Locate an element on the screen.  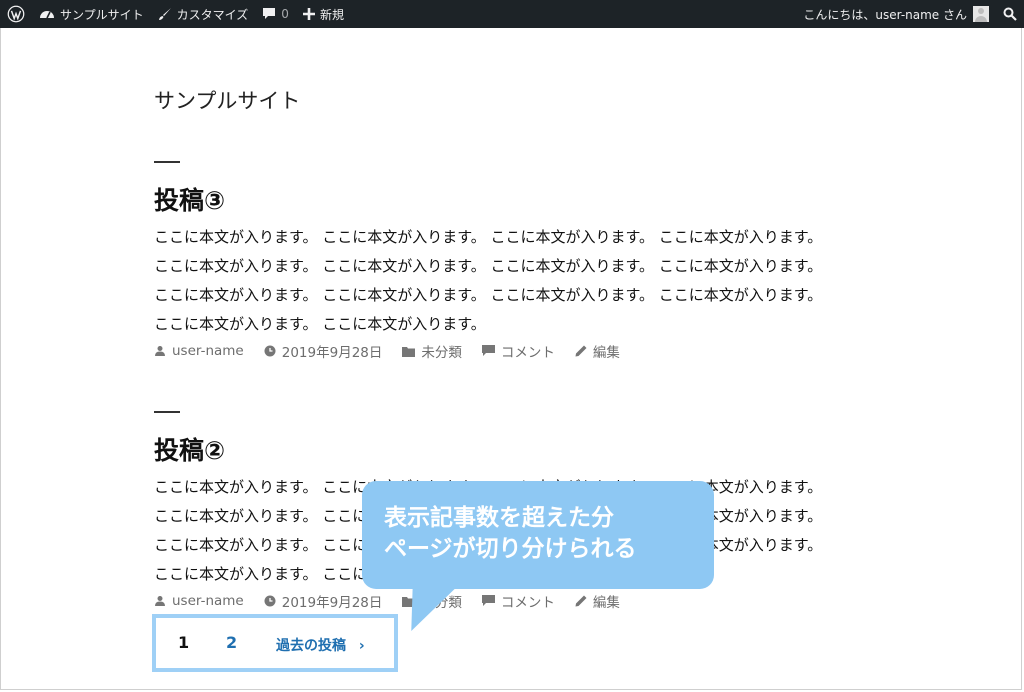
customize-menu: カスタマイズ is located at coordinates (203, 14).